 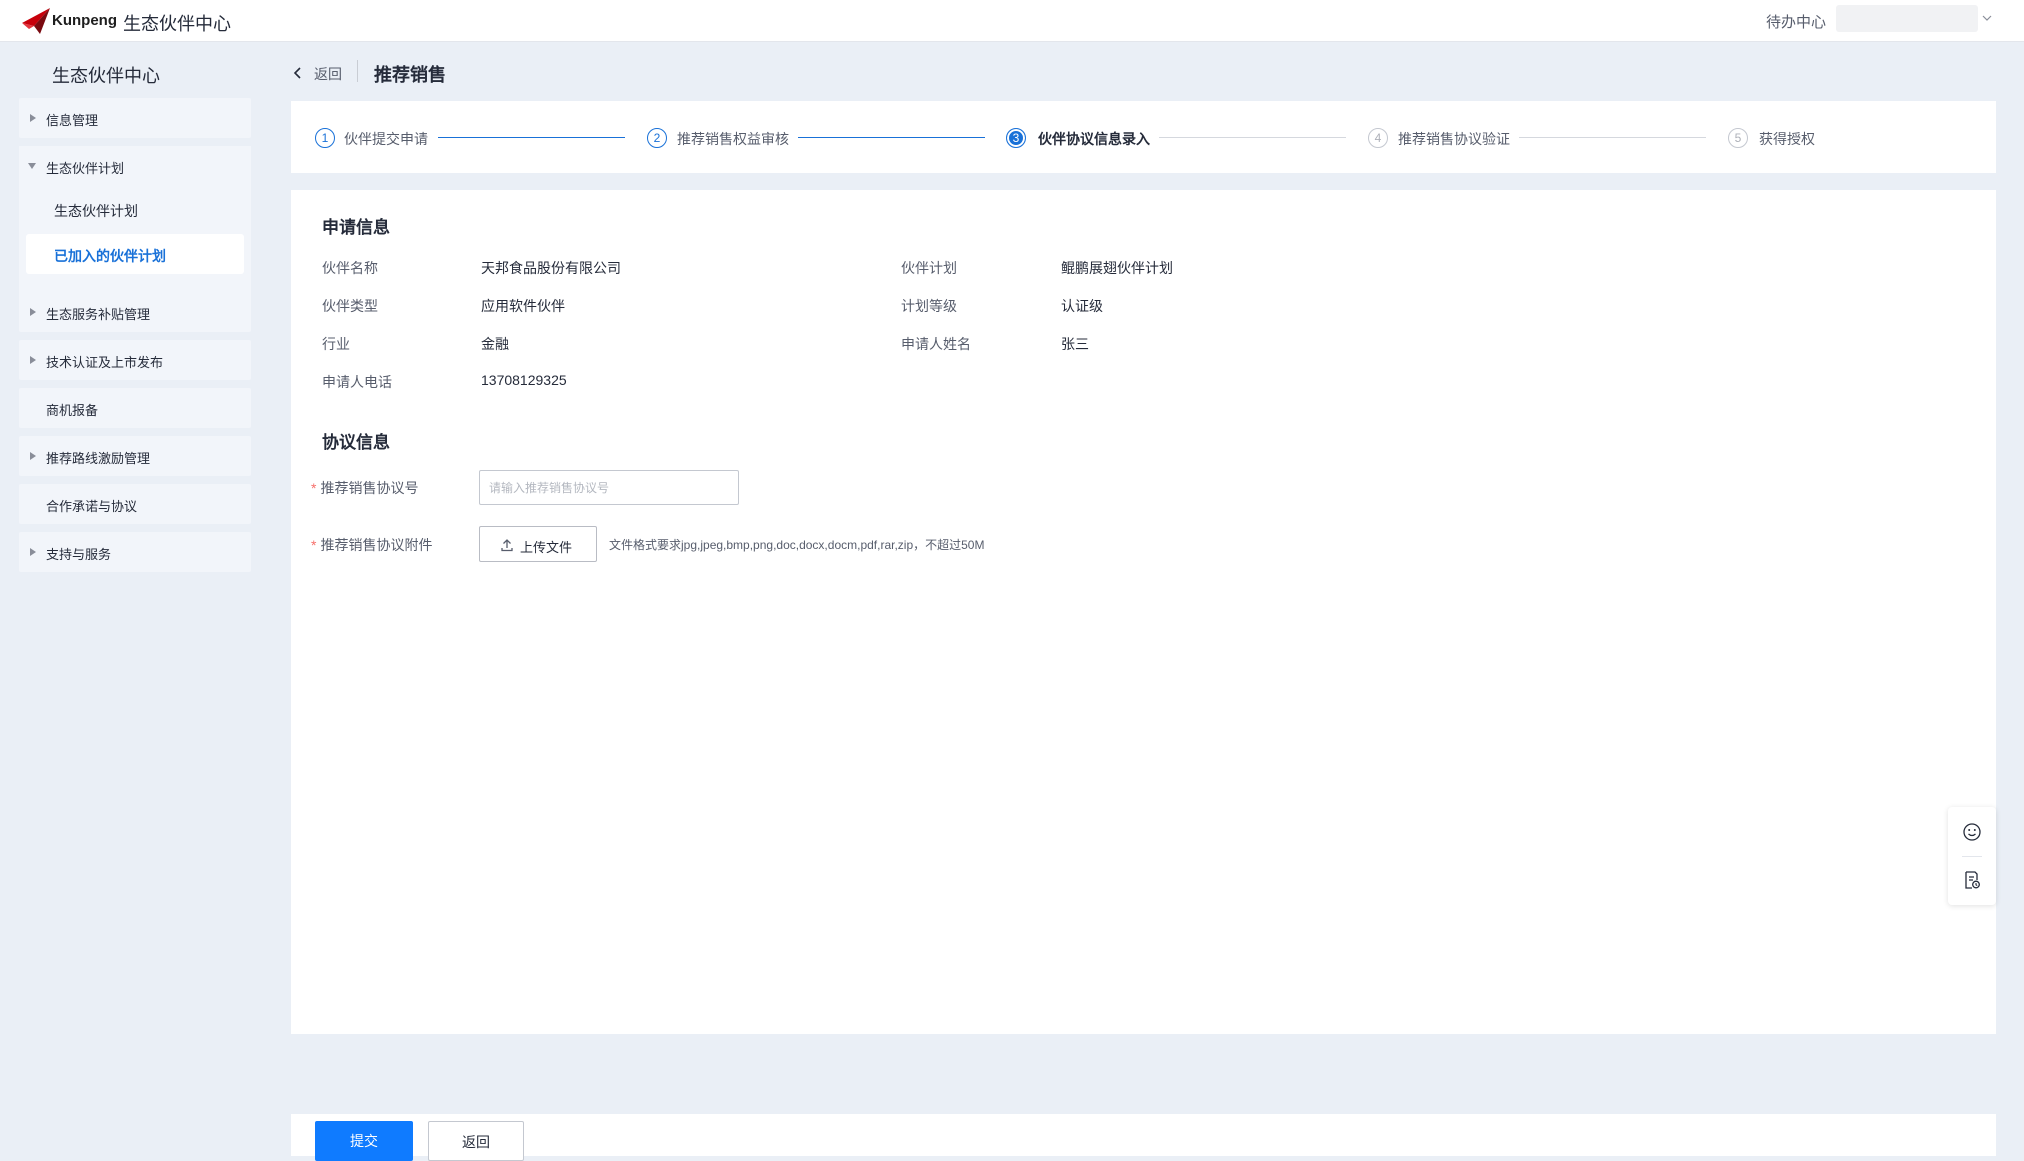 I want to click on step-3-label: 伙伴协议信息录入, so click(x=1094, y=139).